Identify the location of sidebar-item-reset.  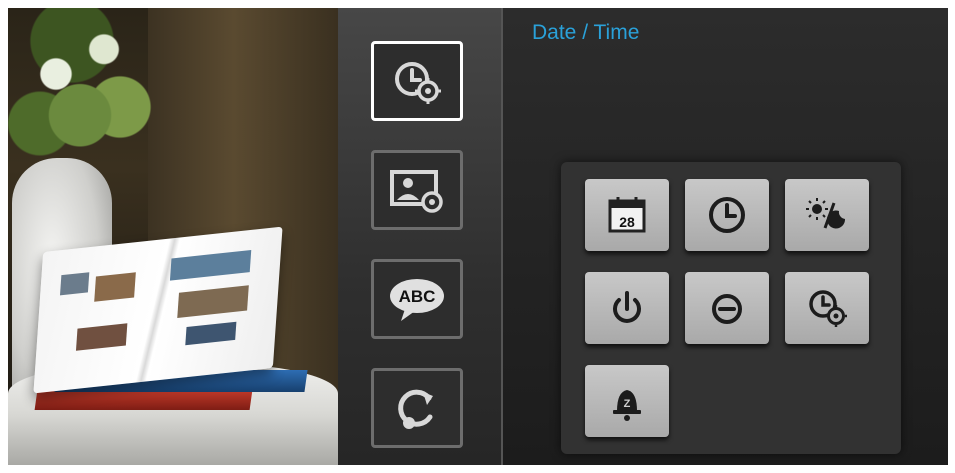
(417, 408).